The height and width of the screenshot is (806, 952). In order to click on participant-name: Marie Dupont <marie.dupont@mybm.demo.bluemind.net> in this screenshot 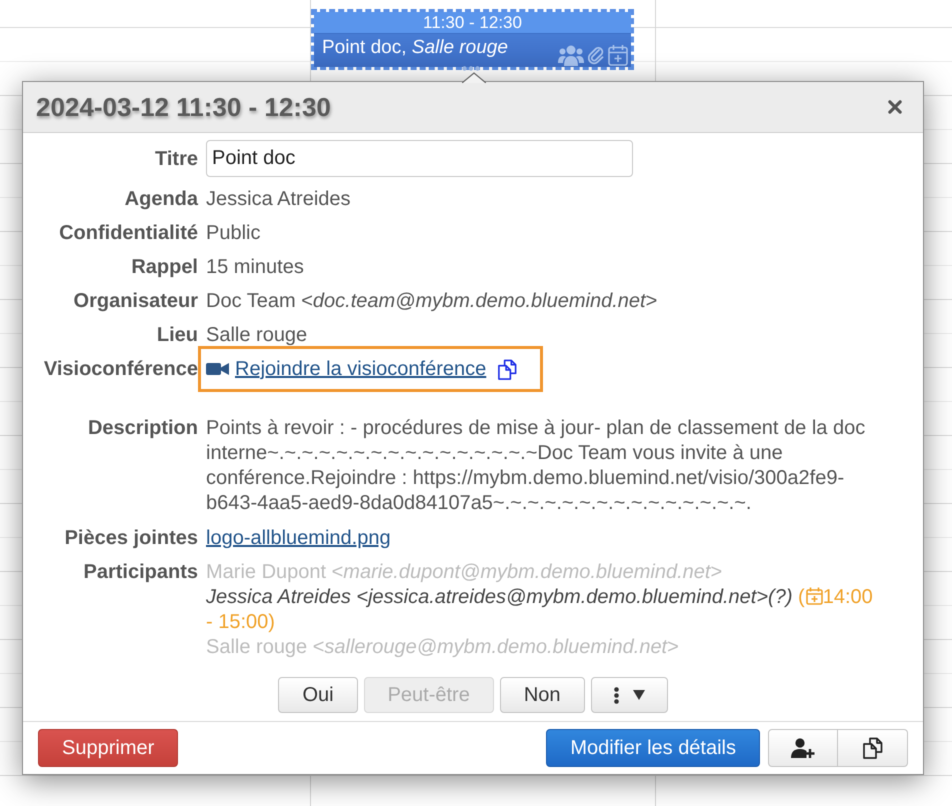, I will do `click(464, 572)`.